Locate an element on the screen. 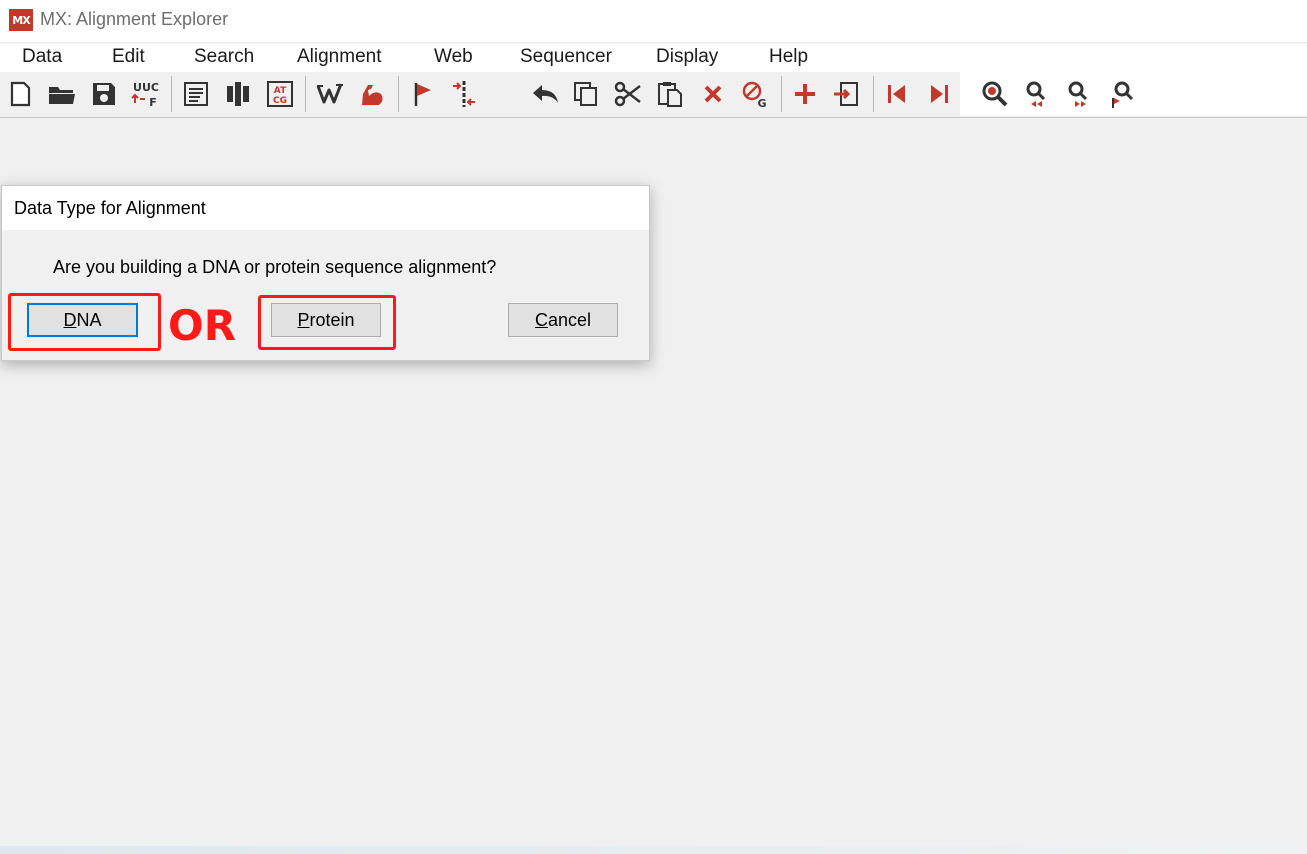 The height and width of the screenshot is (854, 1307). dna-atcg-icon: AT CG is located at coordinates (280, 94).